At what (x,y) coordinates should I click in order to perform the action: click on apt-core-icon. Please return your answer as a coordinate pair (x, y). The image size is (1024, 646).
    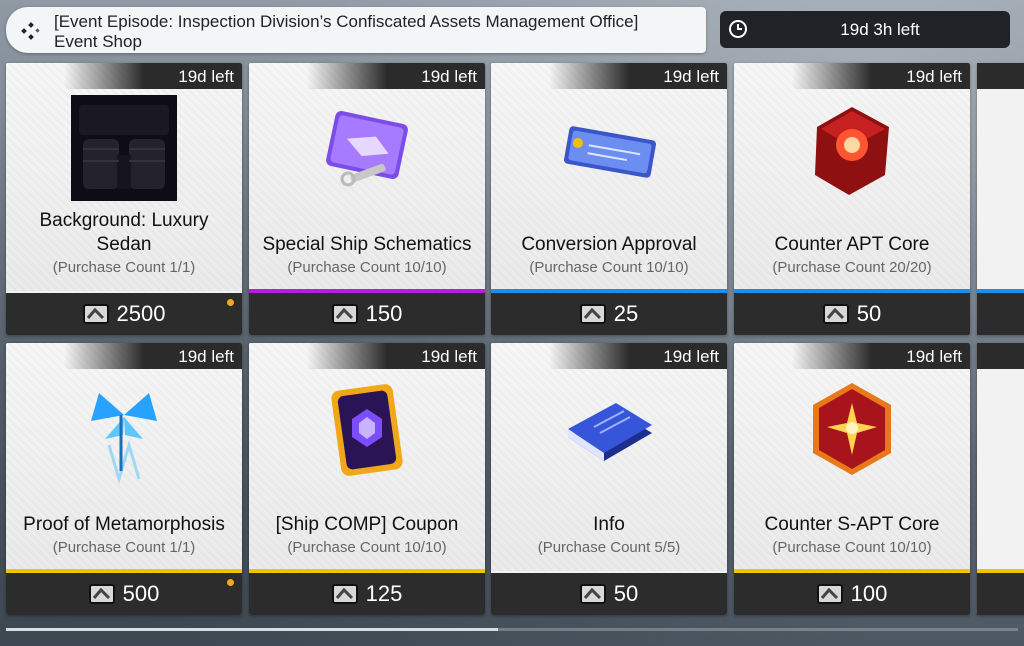
    Looking at the image, I should click on (852, 151).